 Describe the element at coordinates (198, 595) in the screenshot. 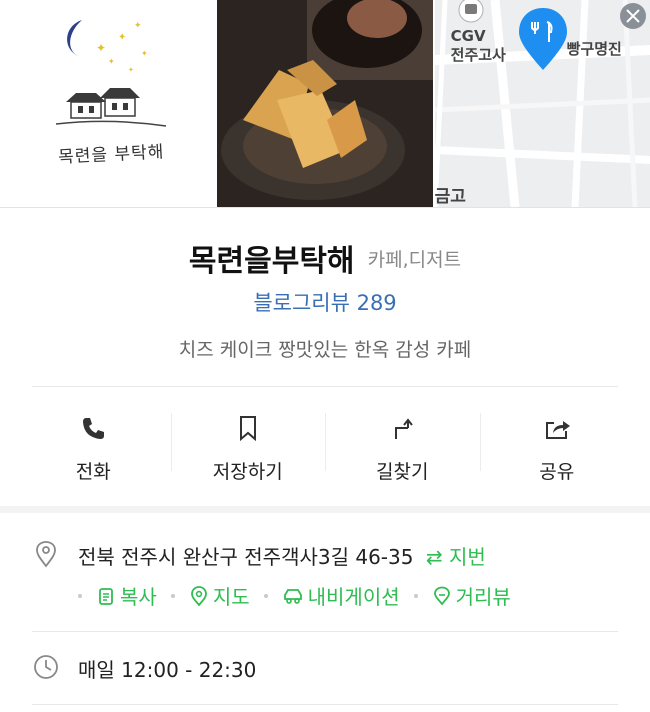

I see `map-marker-icon` at that location.